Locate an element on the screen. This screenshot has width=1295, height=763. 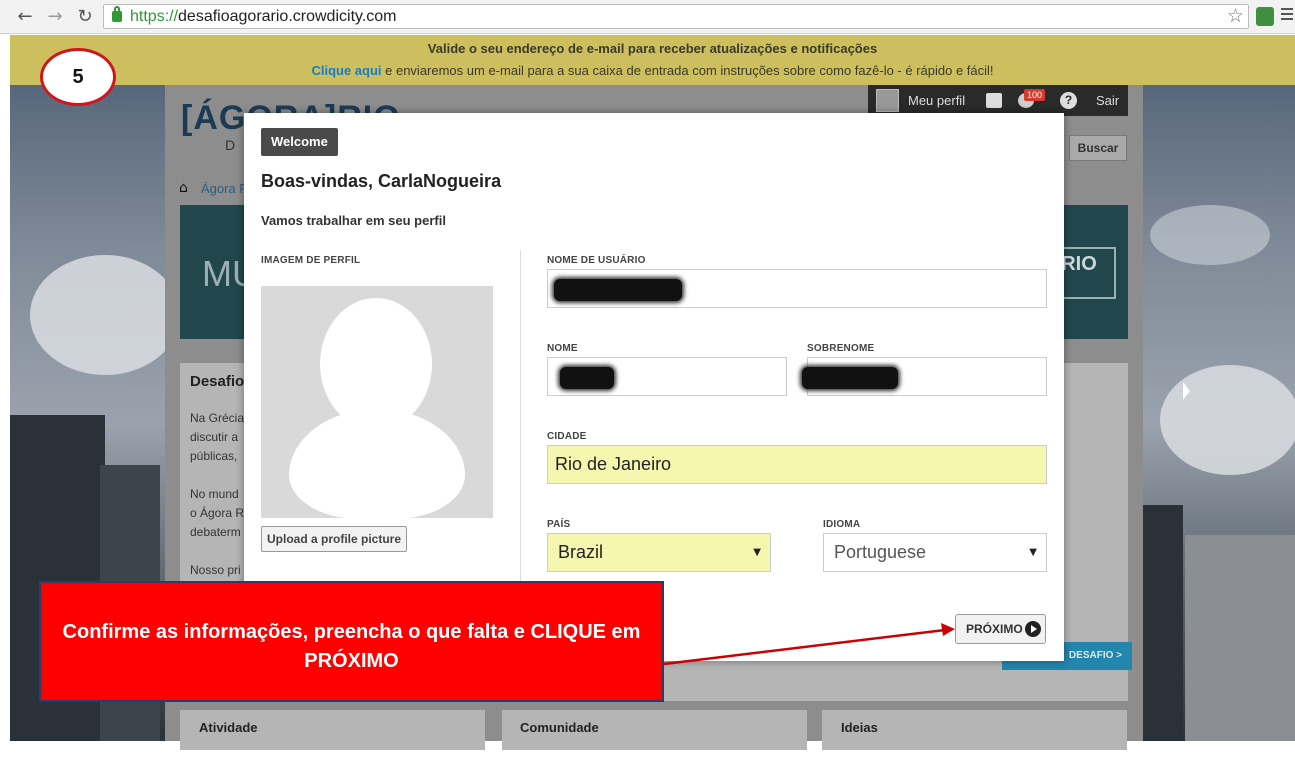
column-title: Atividade is located at coordinates (228, 727).